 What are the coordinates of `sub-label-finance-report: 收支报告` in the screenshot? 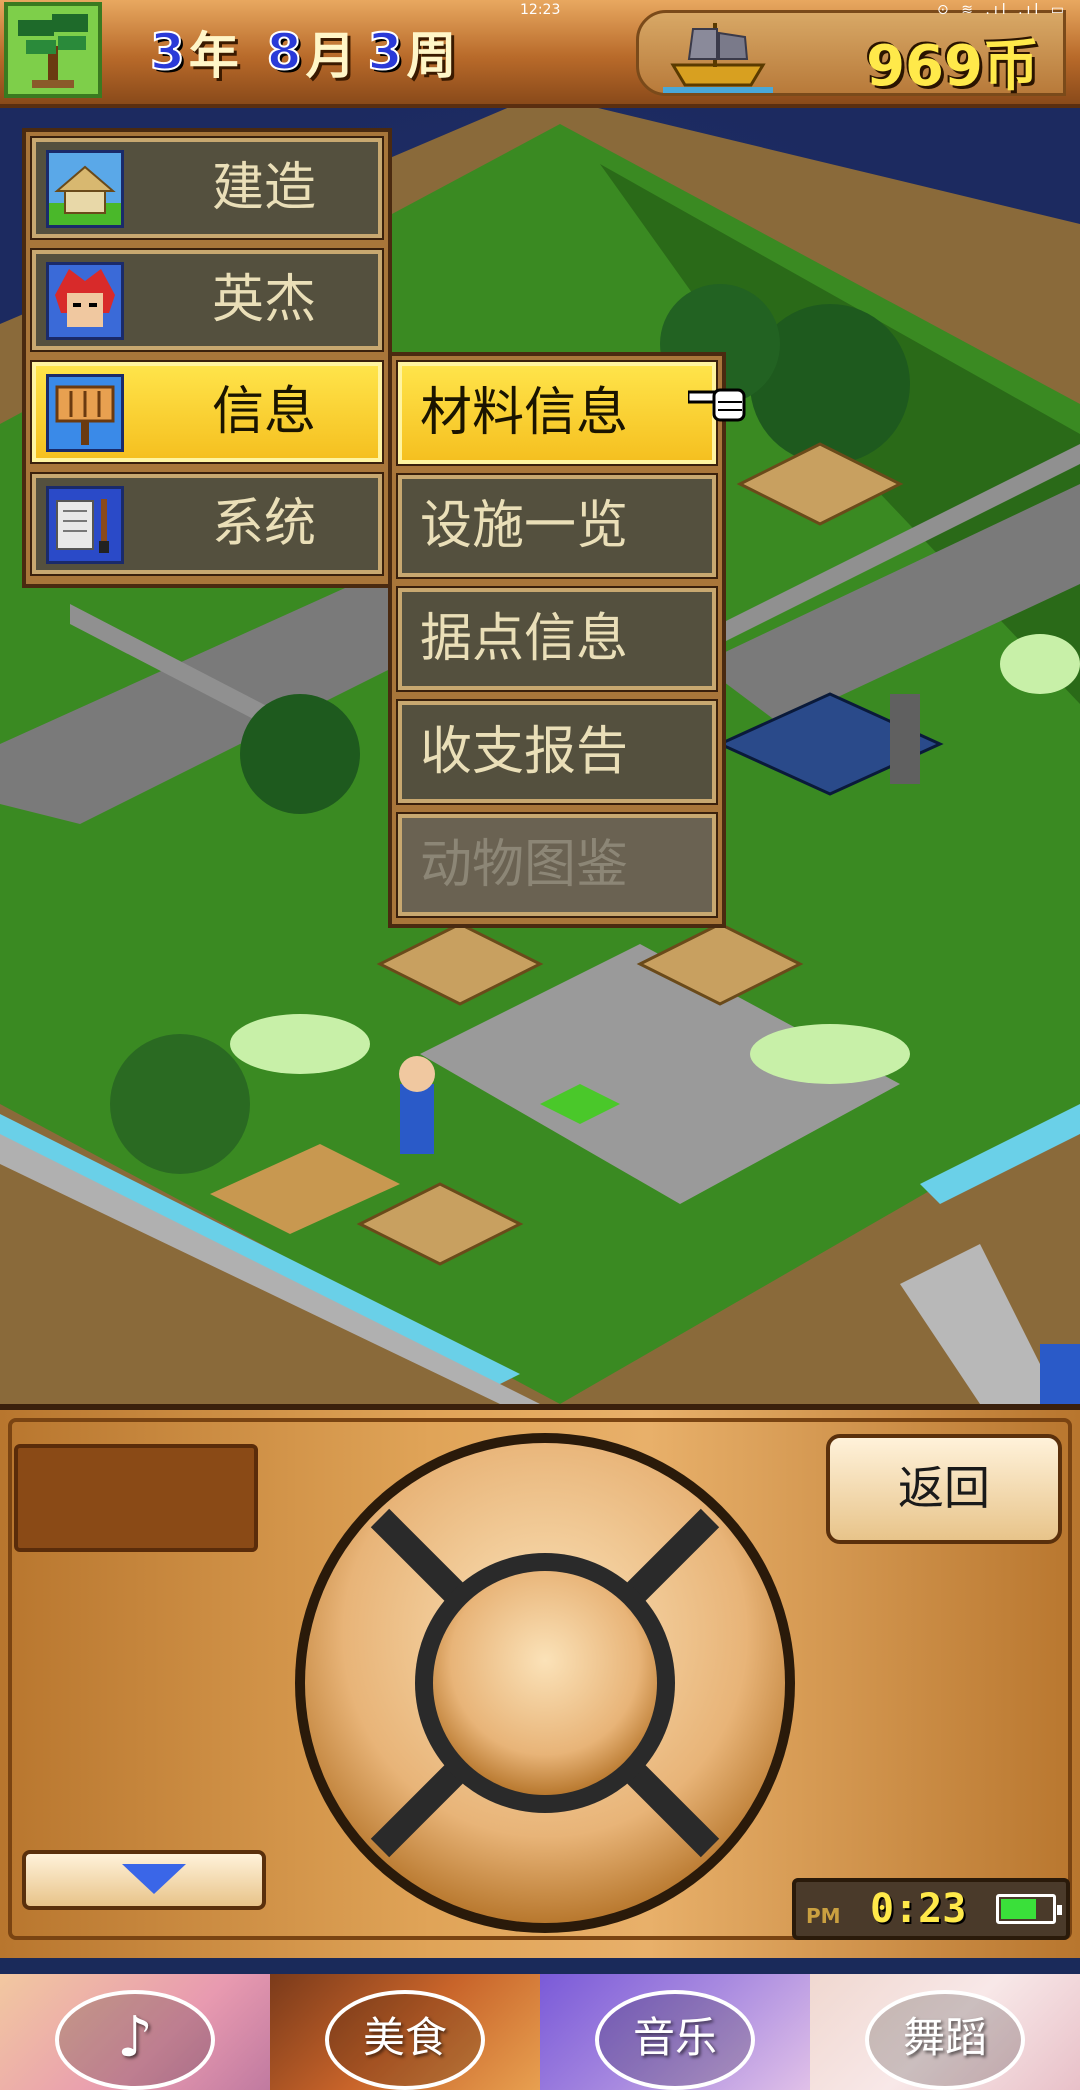 It's located at (524, 752).